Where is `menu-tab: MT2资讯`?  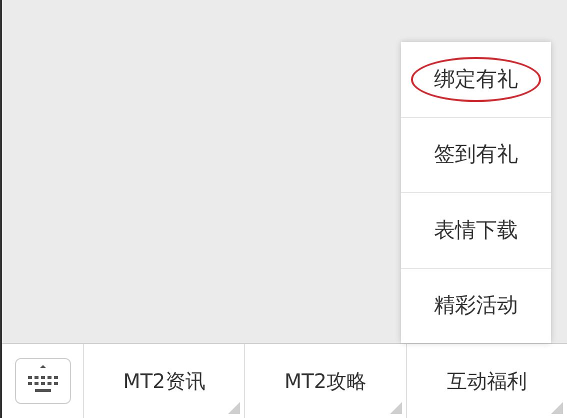
menu-tab: MT2资讯 is located at coordinates (165, 381).